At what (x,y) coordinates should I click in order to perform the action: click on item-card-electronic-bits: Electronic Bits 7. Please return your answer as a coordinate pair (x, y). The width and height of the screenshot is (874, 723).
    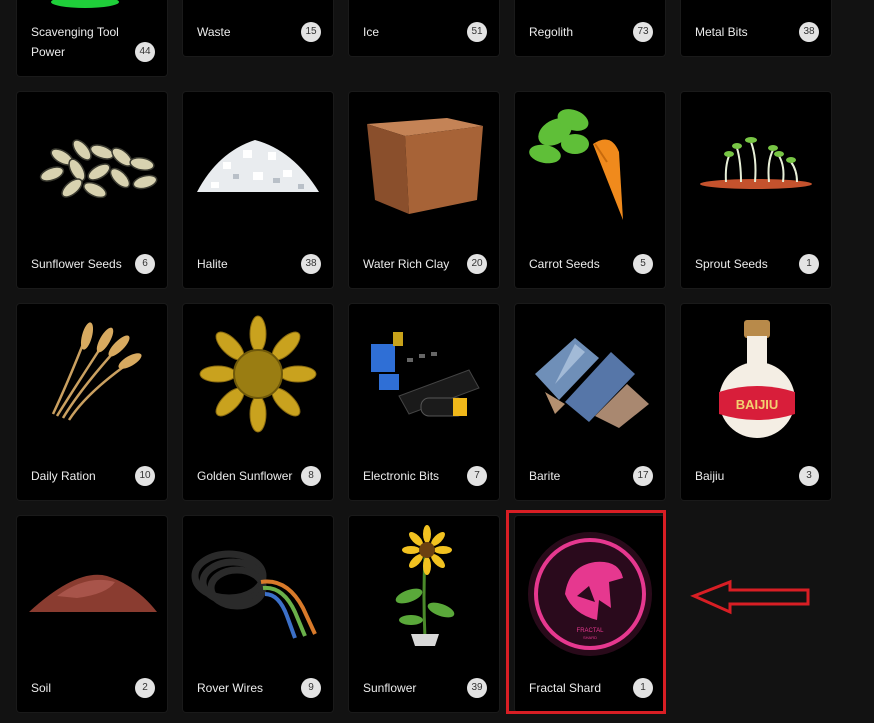
    Looking at the image, I should click on (424, 402).